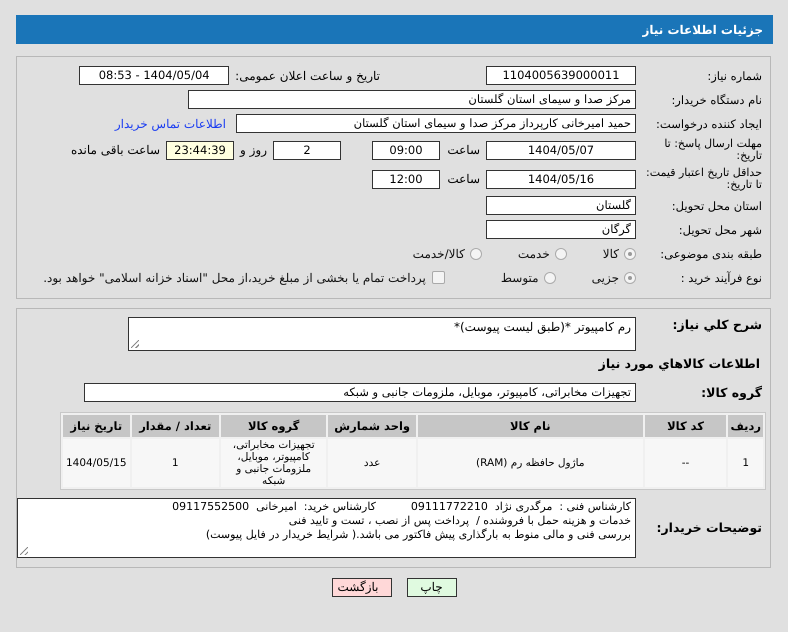 This screenshot has height=632, width=788. What do you see at coordinates (307, 75) in the screenshot?
I see `field-label: تاریخ و ساعت اعلان عمومی:` at bounding box center [307, 75].